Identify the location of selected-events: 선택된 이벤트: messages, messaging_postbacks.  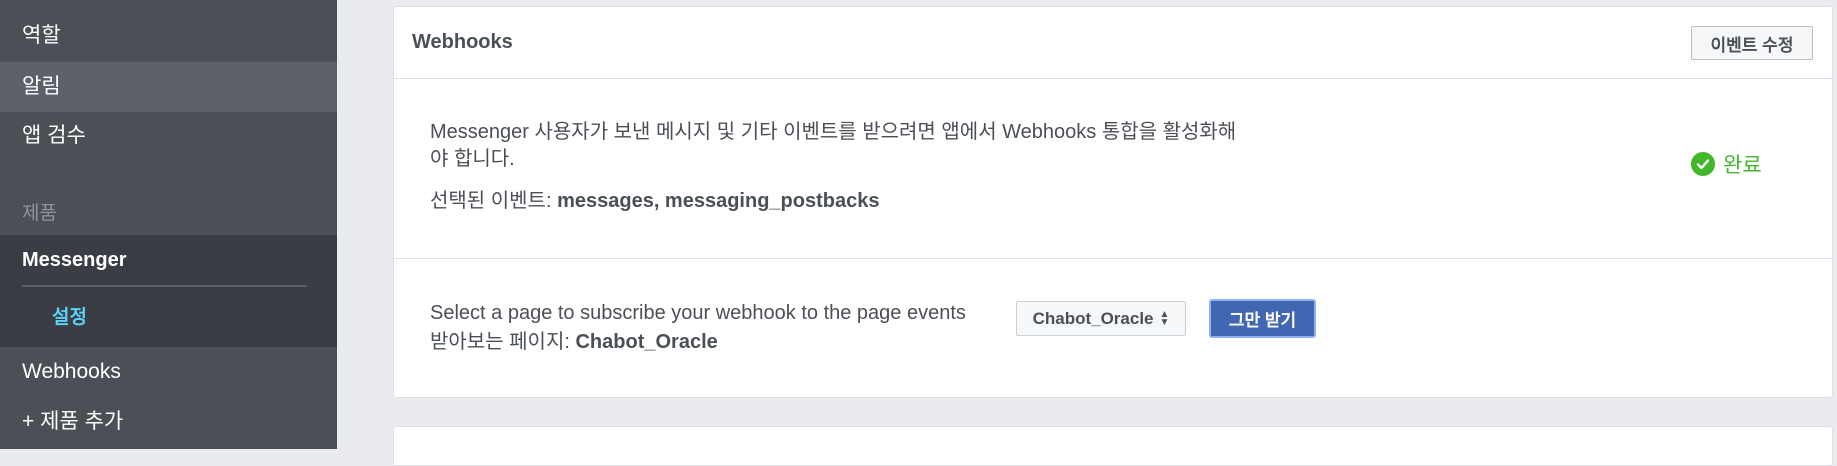
(654, 198).